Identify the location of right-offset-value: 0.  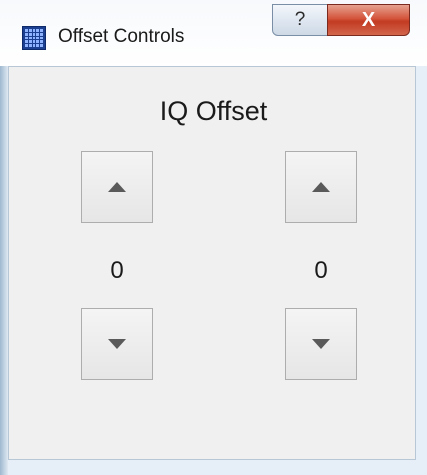
(321, 270).